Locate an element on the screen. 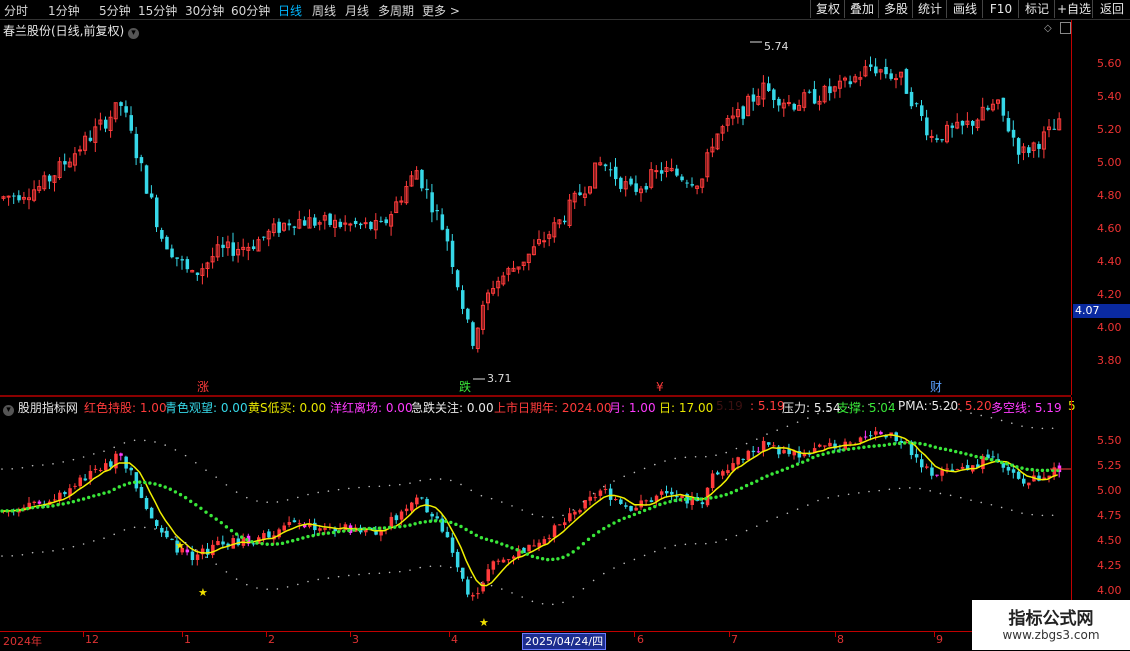 The height and width of the screenshot is (651, 1130). statistics-button: 统计 is located at coordinates (929, 9).